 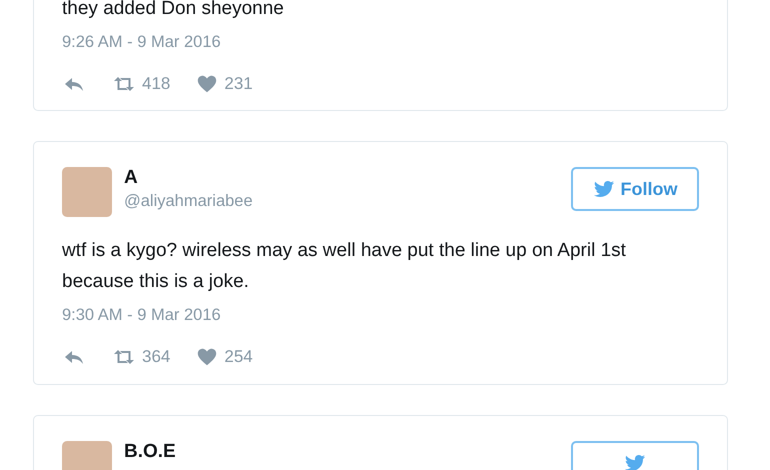 I want to click on avatar-photo-placeholder, so click(x=87, y=192).